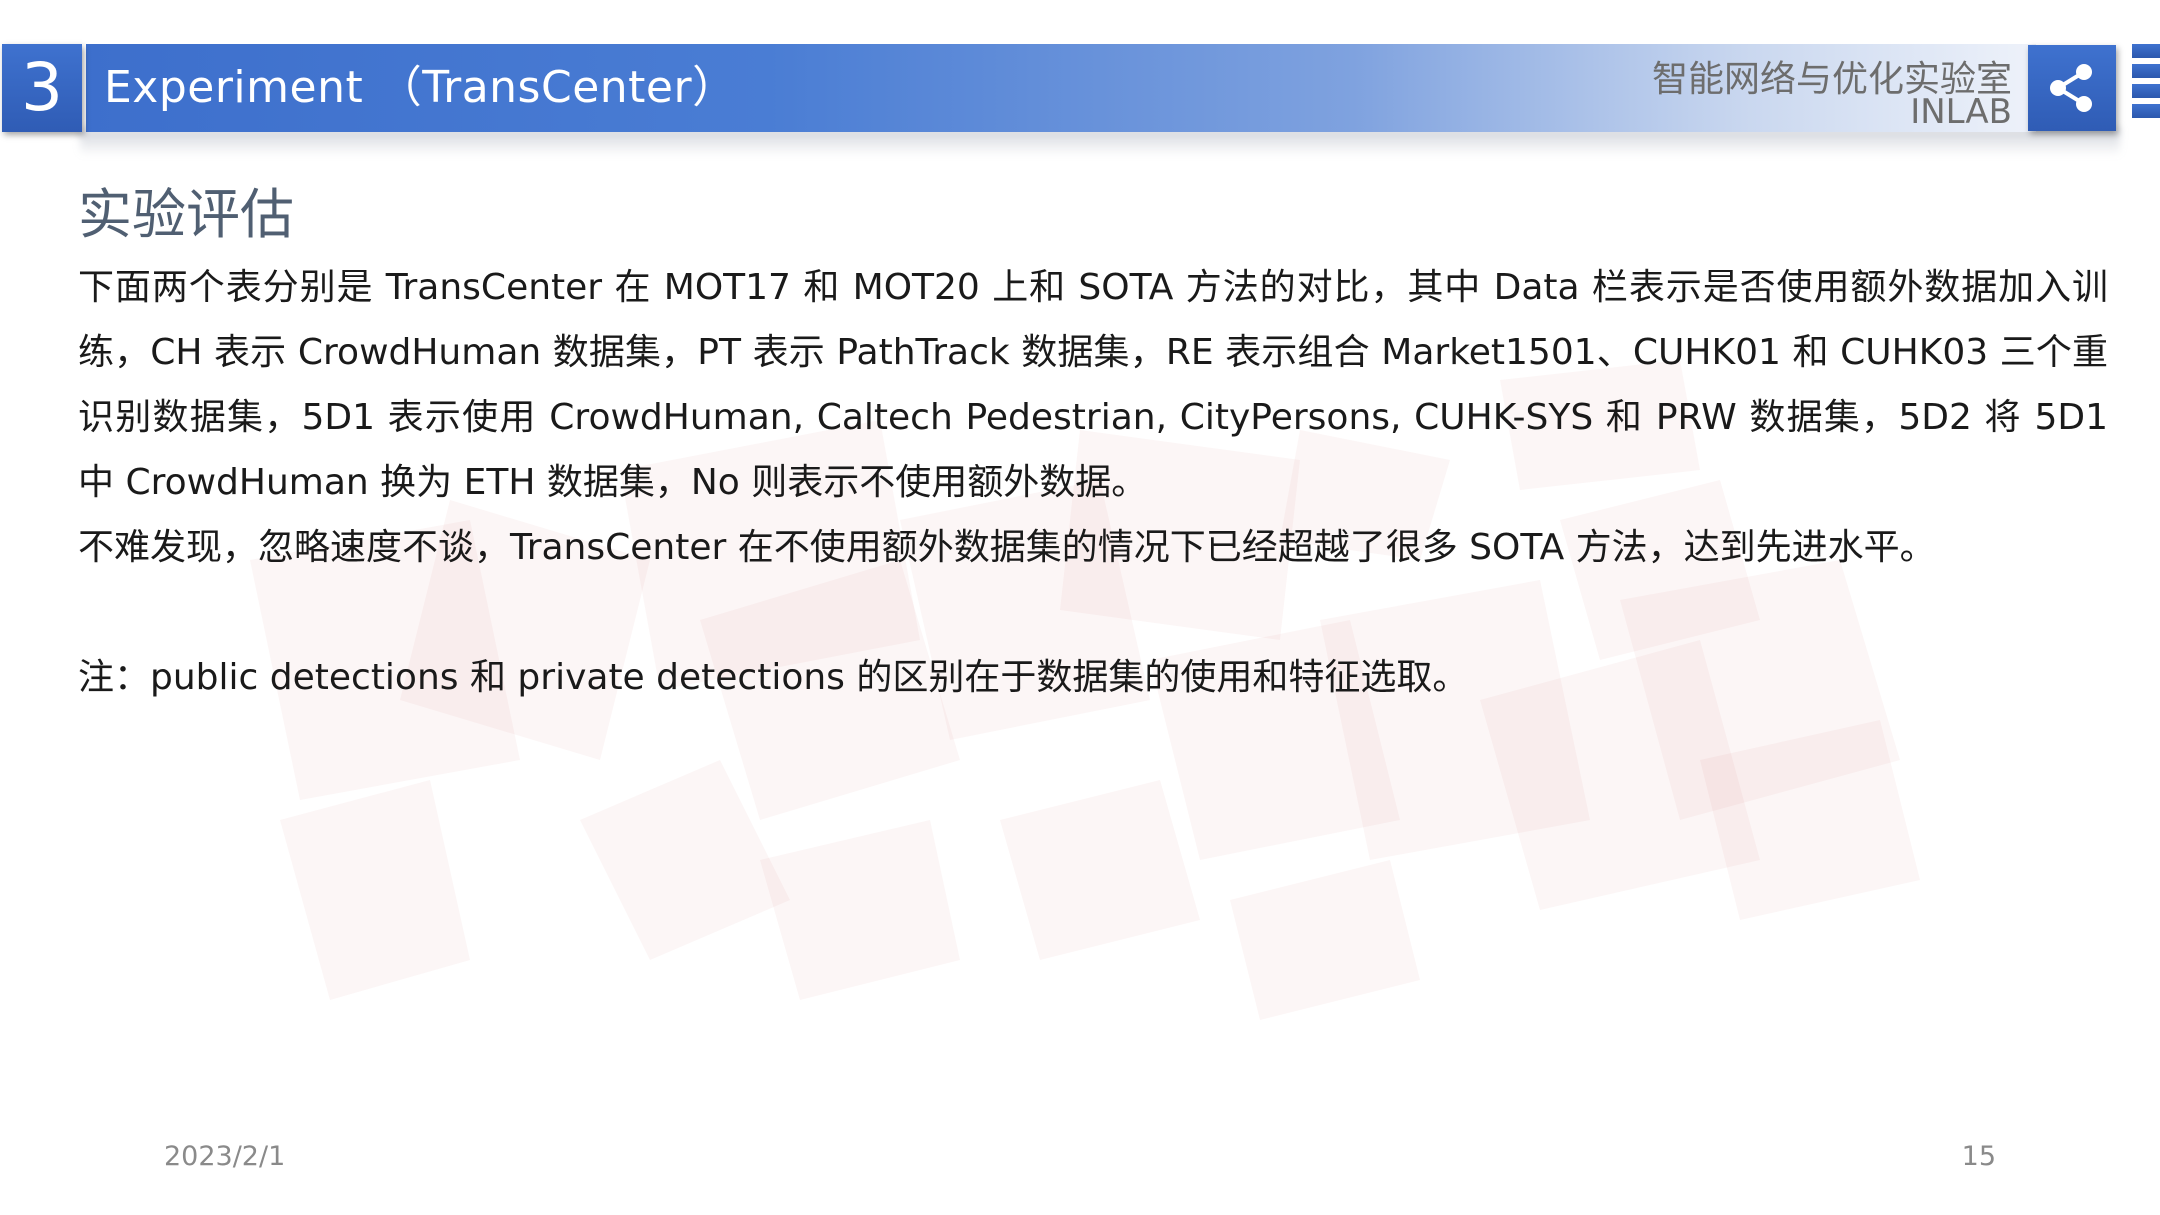 Image resolution: width=2160 pixels, height=1215 pixels. What do you see at coordinates (225, 1156) in the screenshot?
I see `footer-date: 2023/2/1` at bounding box center [225, 1156].